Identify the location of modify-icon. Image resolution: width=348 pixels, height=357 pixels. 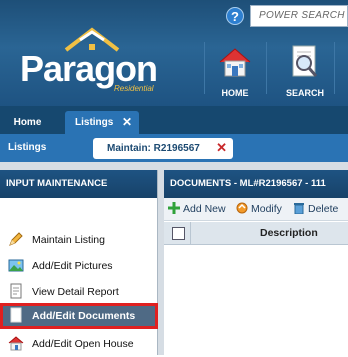
(242, 208).